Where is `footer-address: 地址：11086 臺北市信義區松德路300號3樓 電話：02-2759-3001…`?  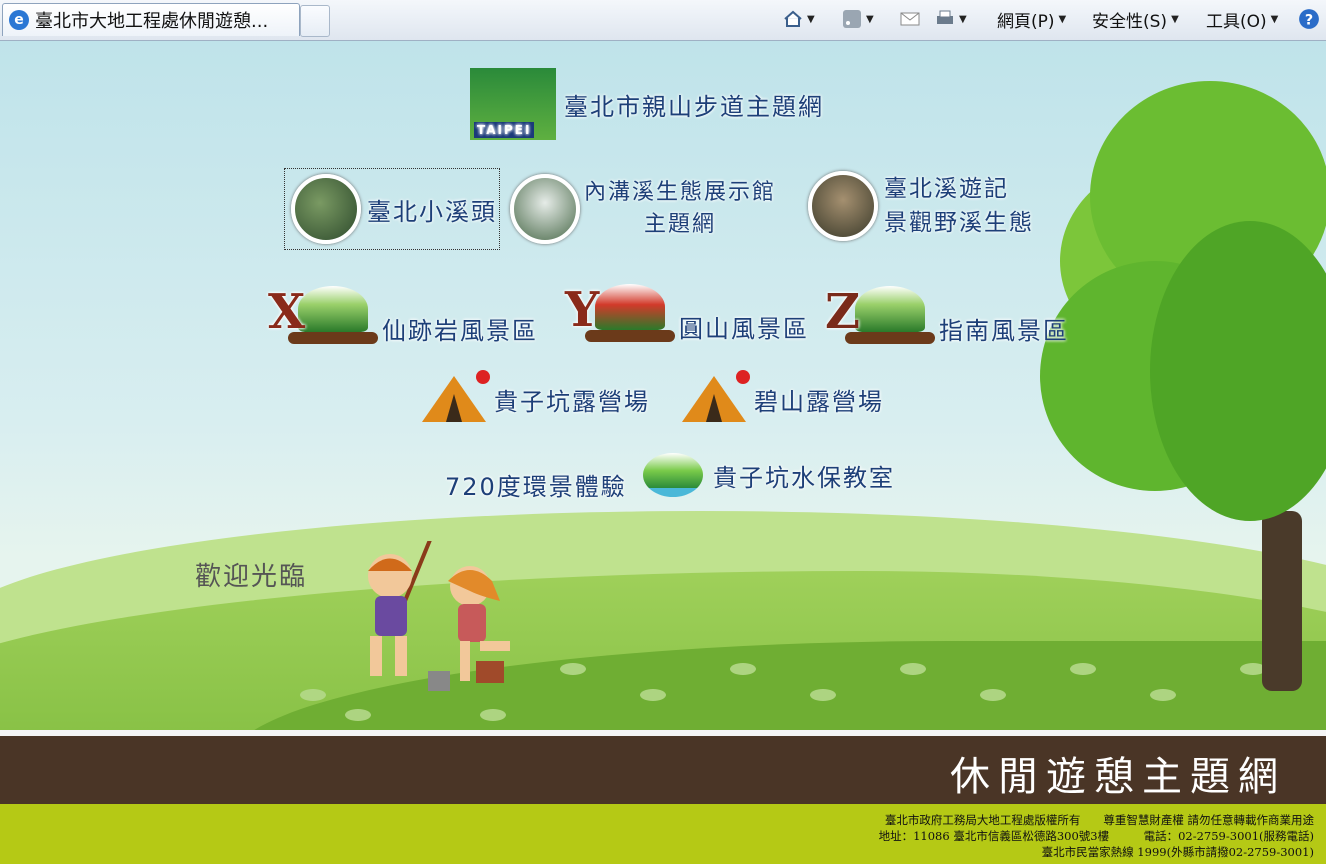
footer-address: 地址：11086 臺北市信義區松德路300號3樓 電話：02-2759-3001… is located at coordinates (1096, 836).